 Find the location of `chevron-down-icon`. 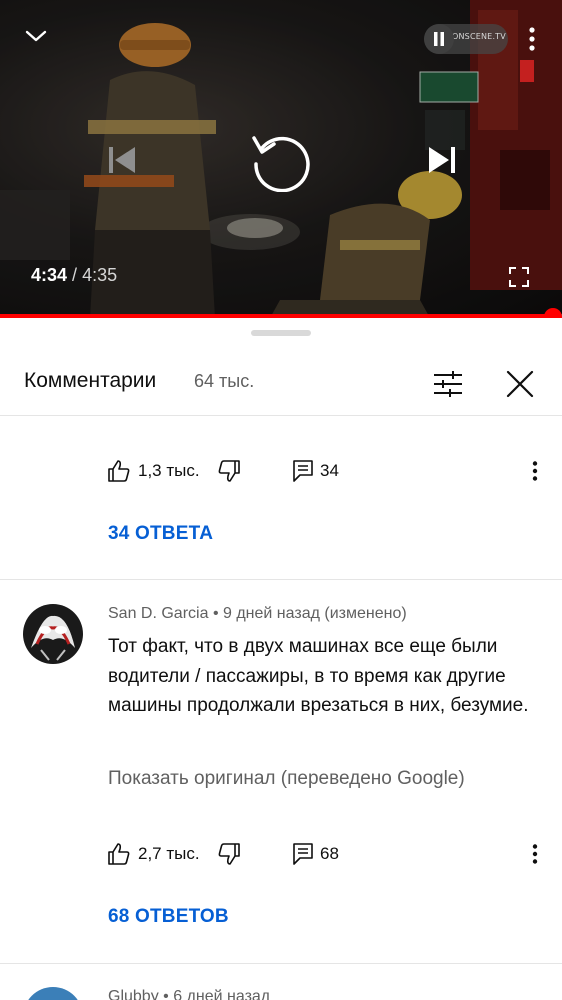

chevron-down-icon is located at coordinates (36, 36).